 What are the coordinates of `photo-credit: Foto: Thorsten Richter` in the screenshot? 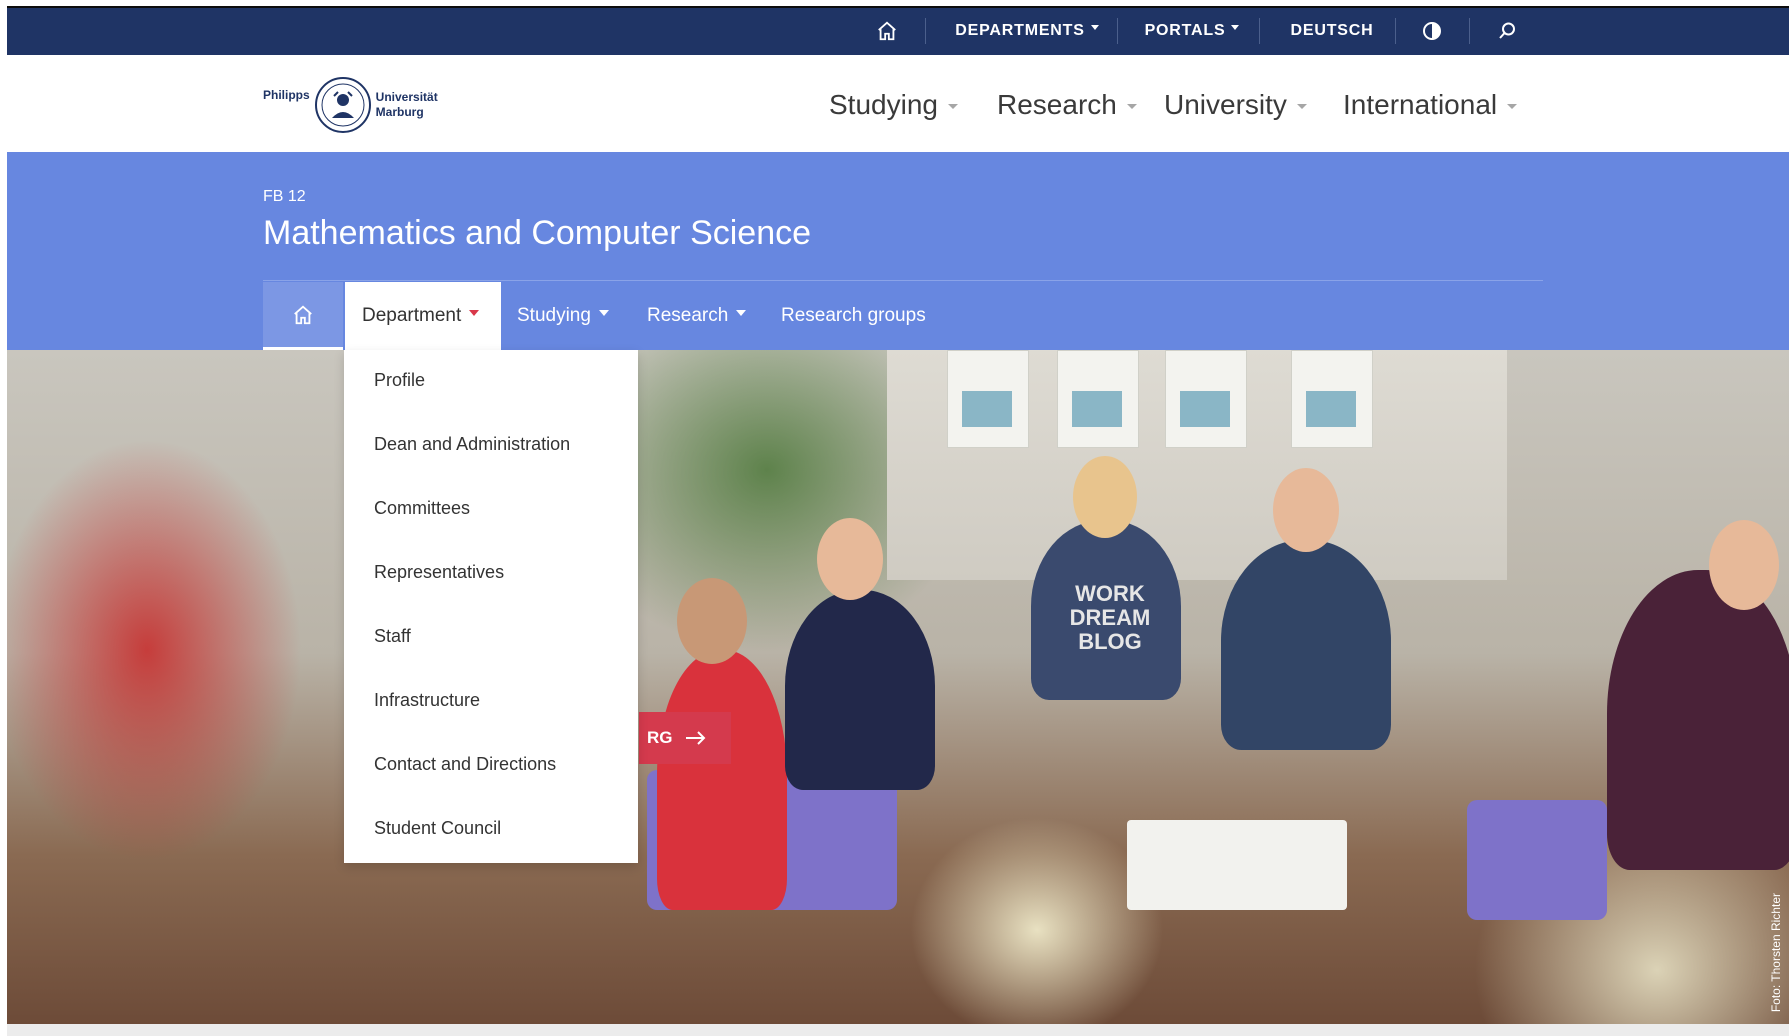 It's located at (1776, 952).